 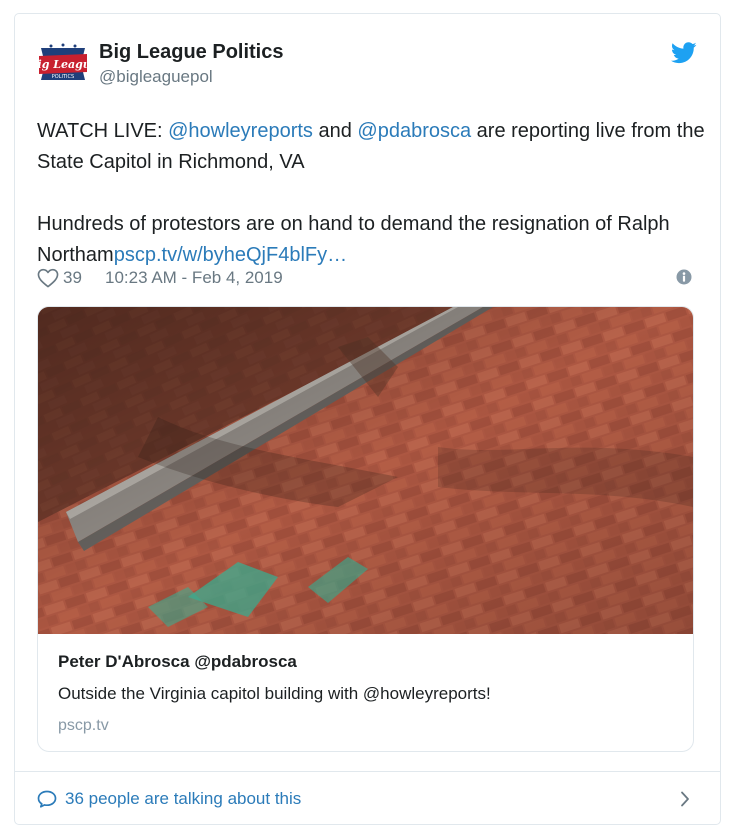 What do you see at coordinates (684, 277) in the screenshot?
I see `info-icon` at bounding box center [684, 277].